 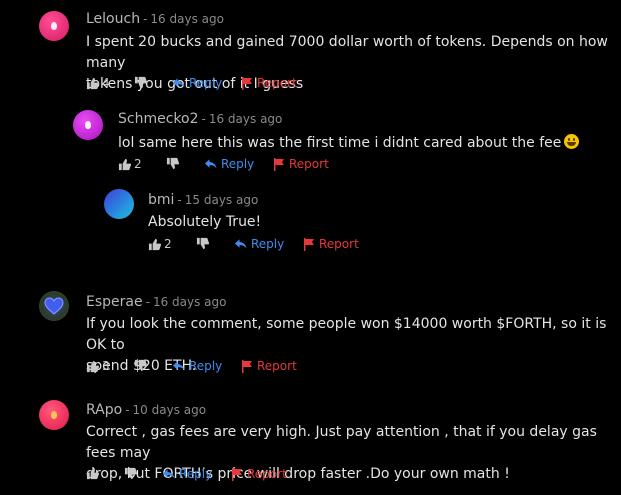 I want to click on like-button, so click(x=92, y=473).